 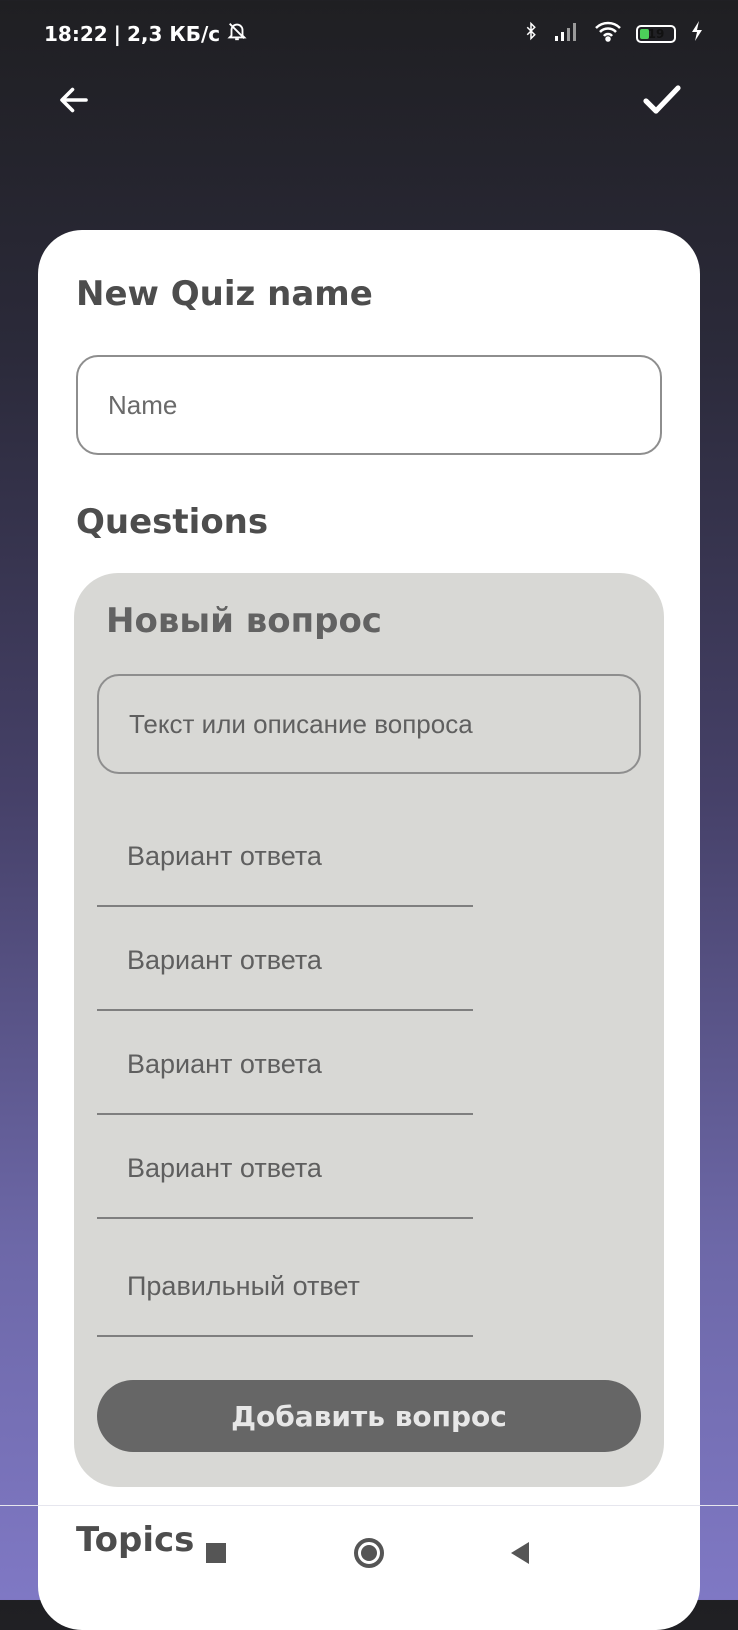 What do you see at coordinates (172, 522) in the screenshot?
I see `questions-label: Questions` at bounding box center [172, 522].